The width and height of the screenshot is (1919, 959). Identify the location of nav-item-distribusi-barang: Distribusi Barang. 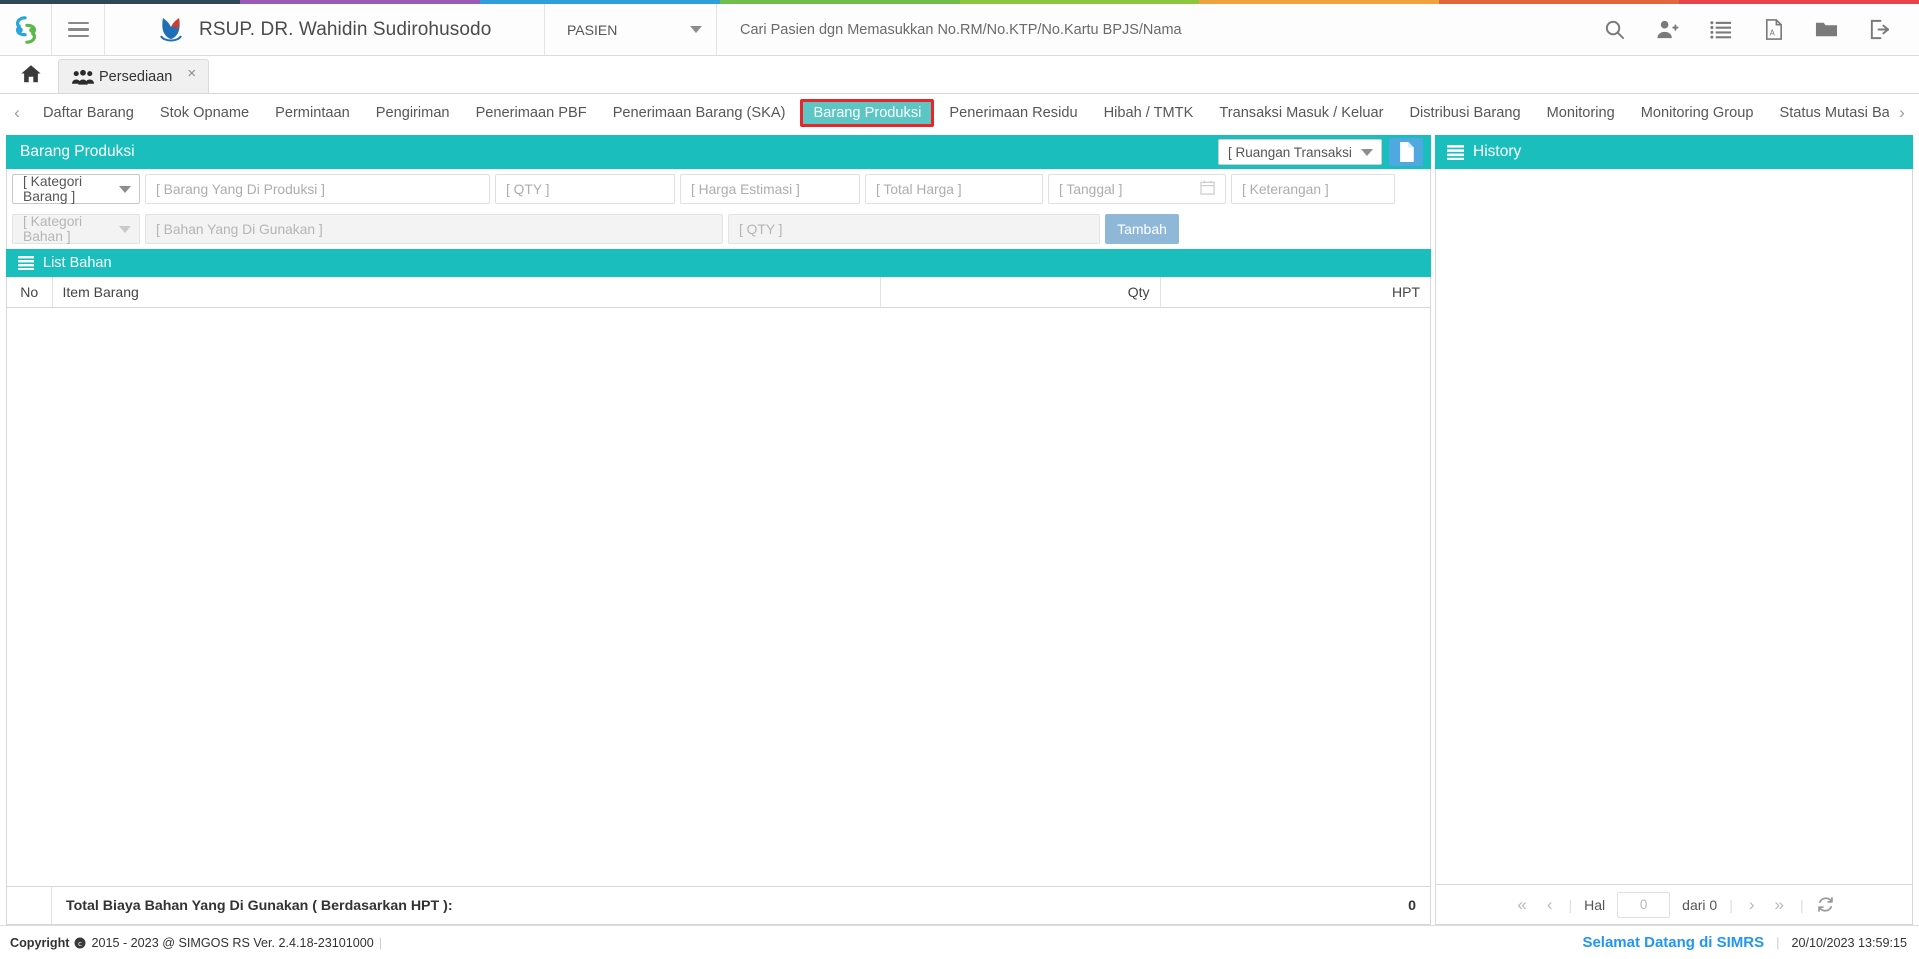
(1464, 113).